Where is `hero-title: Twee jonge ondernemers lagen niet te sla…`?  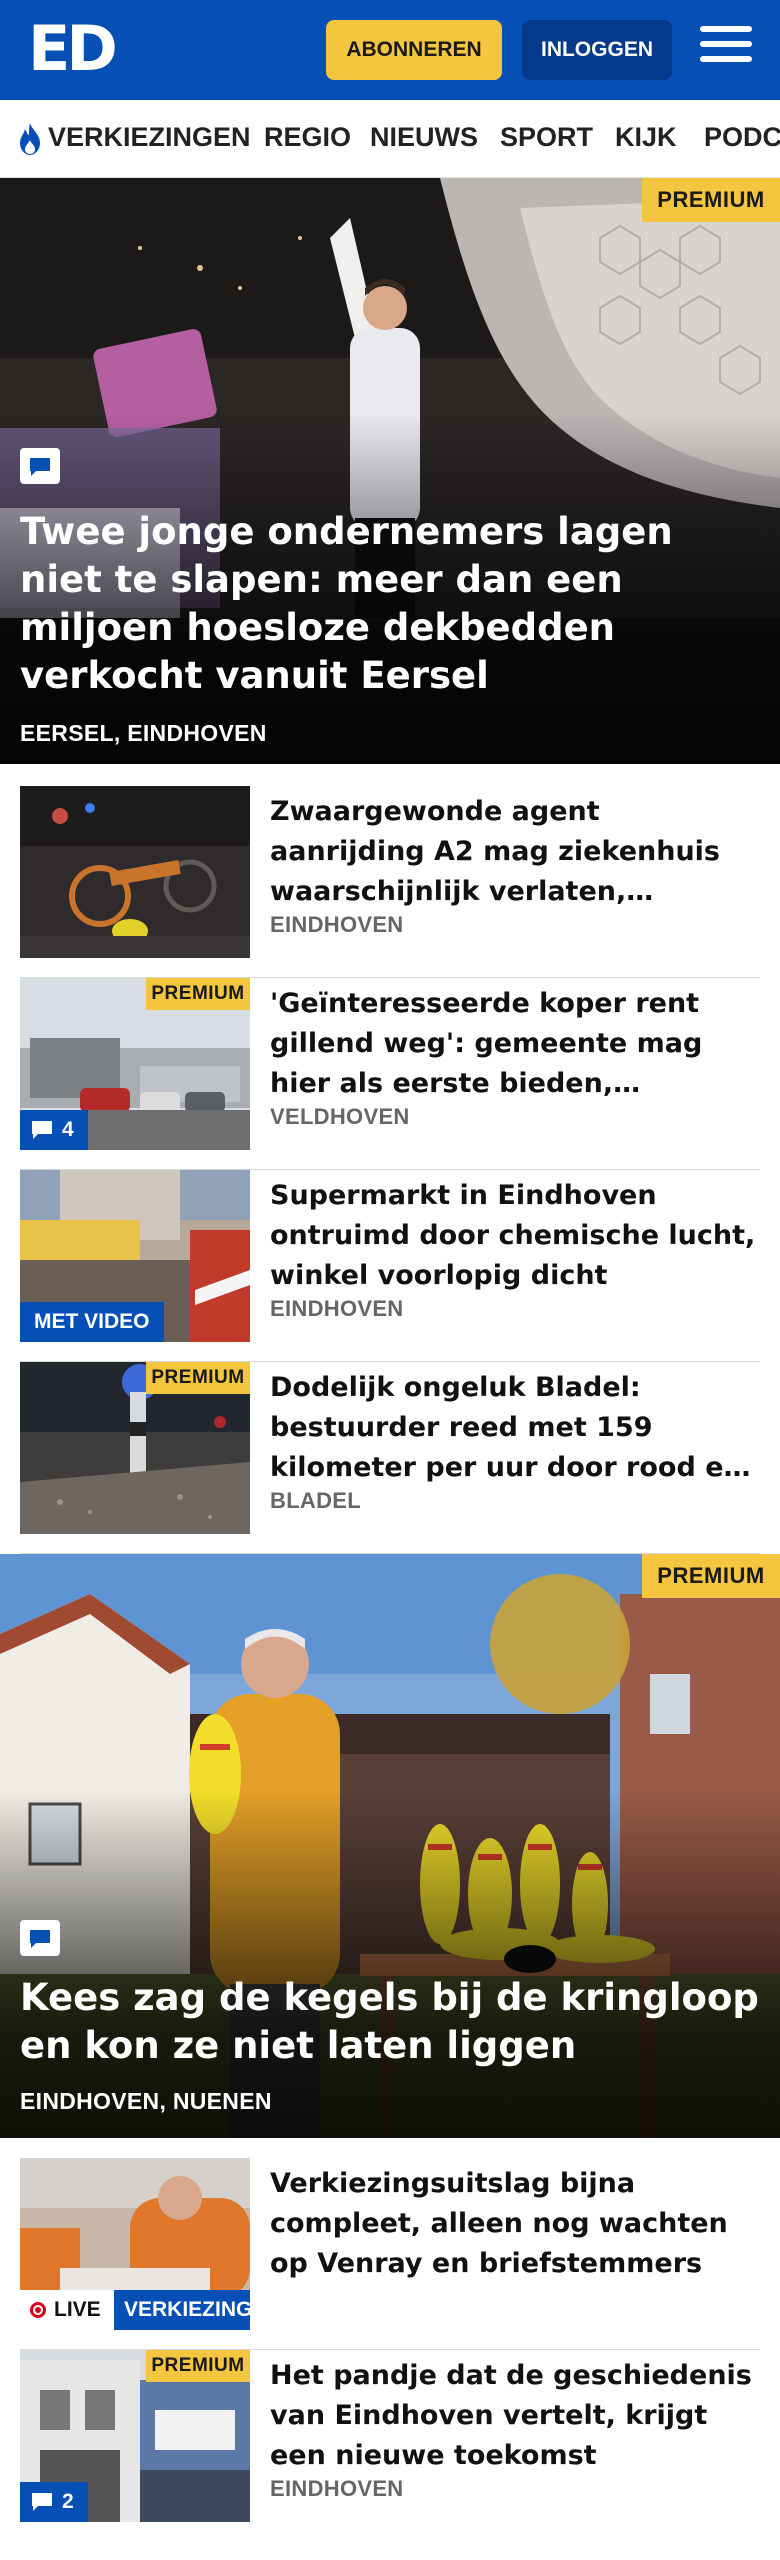 hero-title: Twee jonge ondernemers lagen niet te sla… is located at coordinates (390, 604).